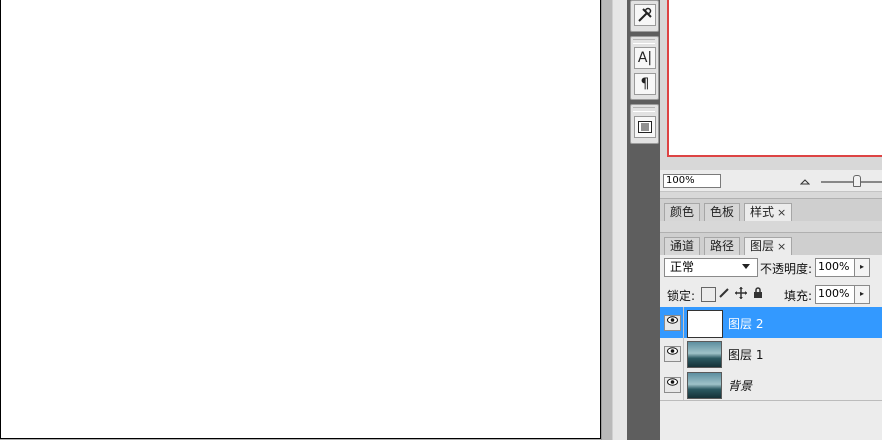 The height and width of the screenshot is (440, 882). What do you see at coordinates (723, 293) in the screenshot?
I see `lock-image-pixels-icon` at bounding box center [723, 293].